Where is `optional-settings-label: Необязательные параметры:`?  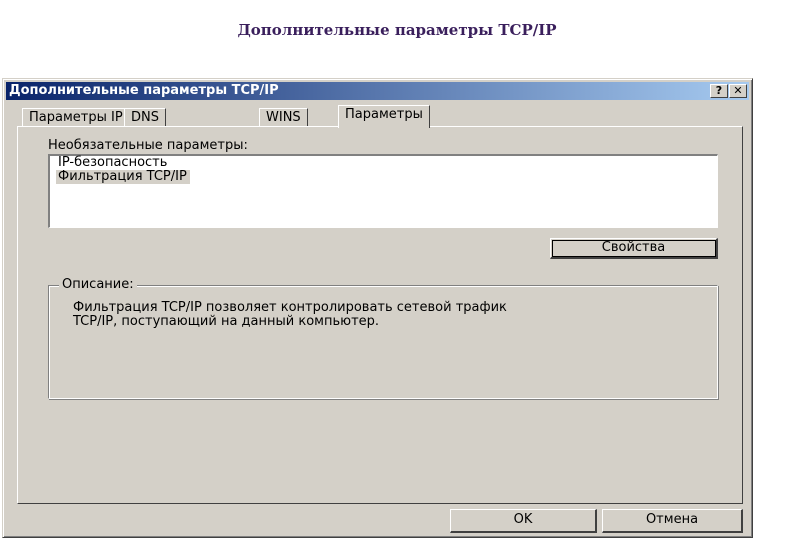
optional-settings-label: Необязательные параметры: is located at coordinates (148, 145).